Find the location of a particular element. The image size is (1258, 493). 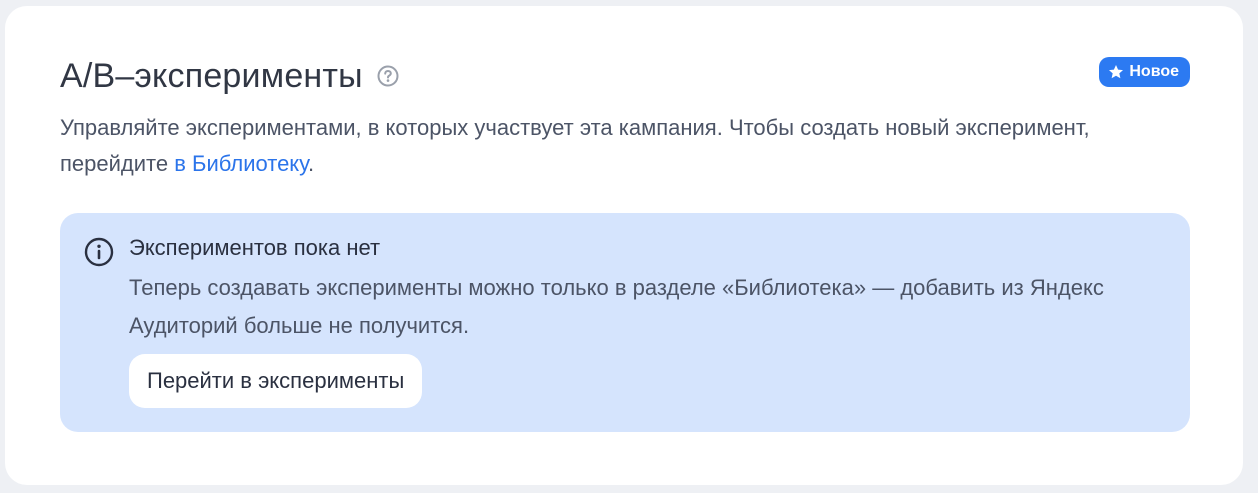

page-title: А/В–эксперименты is located at coordinates (211, 75).